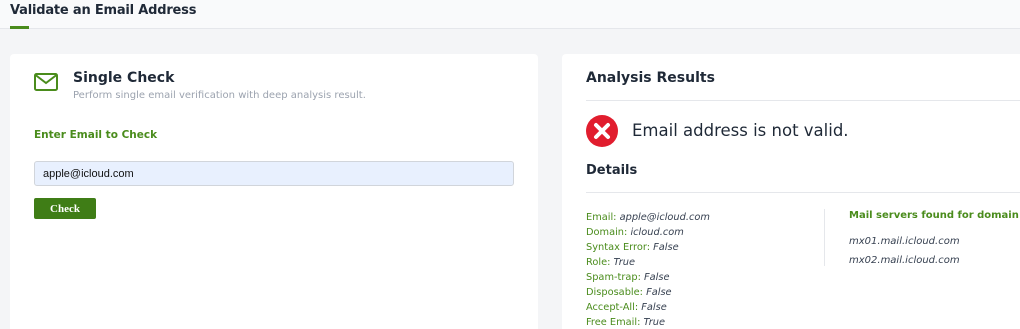 The width and height of the screenshot is (1020, 329). What do you see at coordinates (601, 217) in the screenshot?
I see `detail-label: Email:` at bounding box center [601, 217].